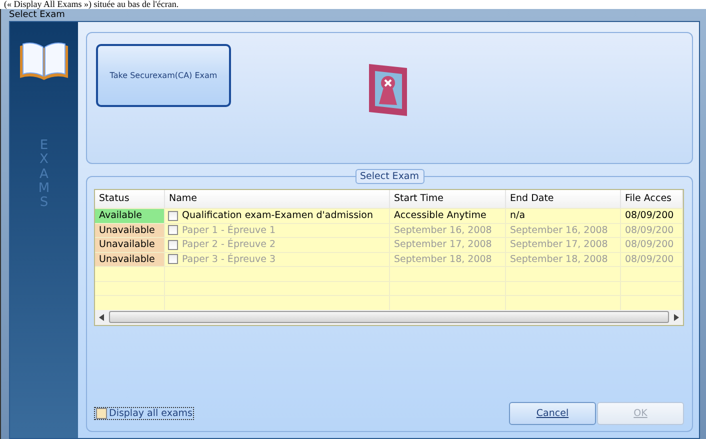  Describe the element at coordinates (101, 317) in the screenshot. I see `left-arrow-icon` at that location.